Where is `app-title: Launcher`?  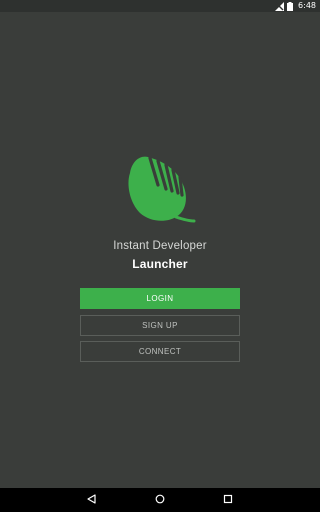 app-title: Launcher is located at coordinates (160, 264).